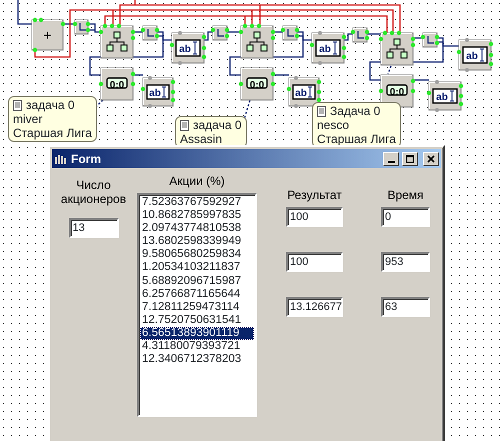 The height and width of the screenshot is (441, 502). What do you see at coordinates (405, 217) in the screenshot?
I see `time-field: 0` at bounding box center [405, 217].